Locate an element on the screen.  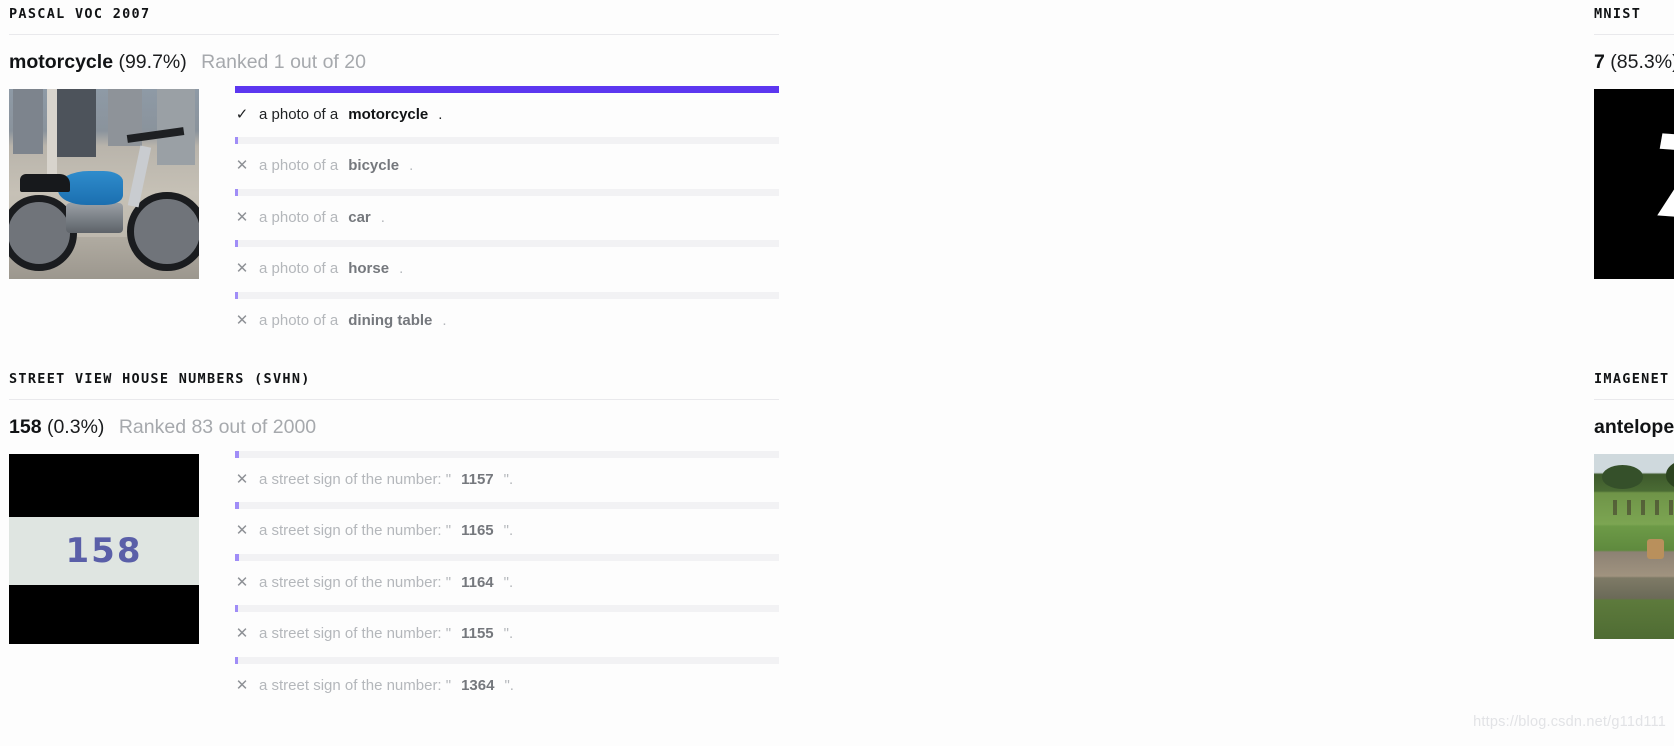
prediction-label: ✕ a street sign of the number: " 1157 ". is located at coordinates (507, 480).